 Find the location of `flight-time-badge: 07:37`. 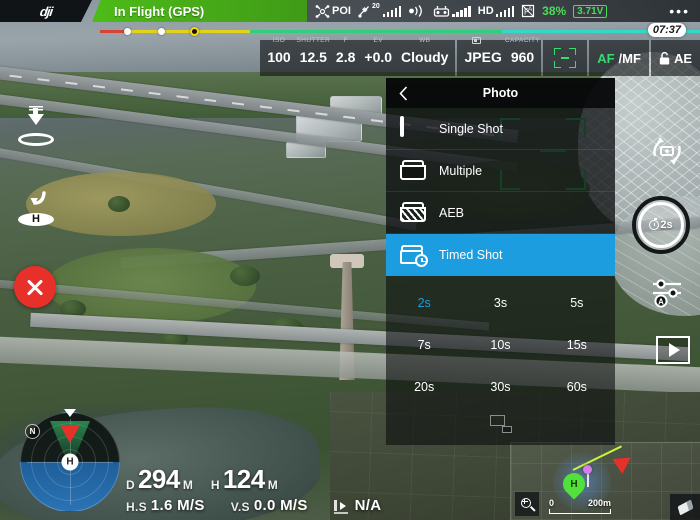

flight-time-badge: 07:37 is located at coordinates (666, 30).